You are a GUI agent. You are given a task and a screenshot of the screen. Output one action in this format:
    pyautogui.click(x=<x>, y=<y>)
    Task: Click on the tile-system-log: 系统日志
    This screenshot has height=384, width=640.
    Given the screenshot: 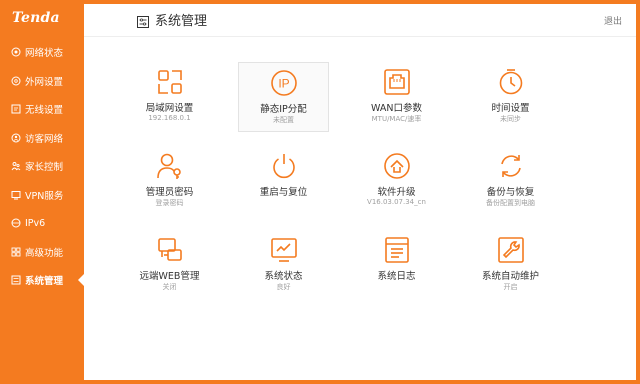 What is the action you would take?
    pyautogui.click(x=396, y=265)
    